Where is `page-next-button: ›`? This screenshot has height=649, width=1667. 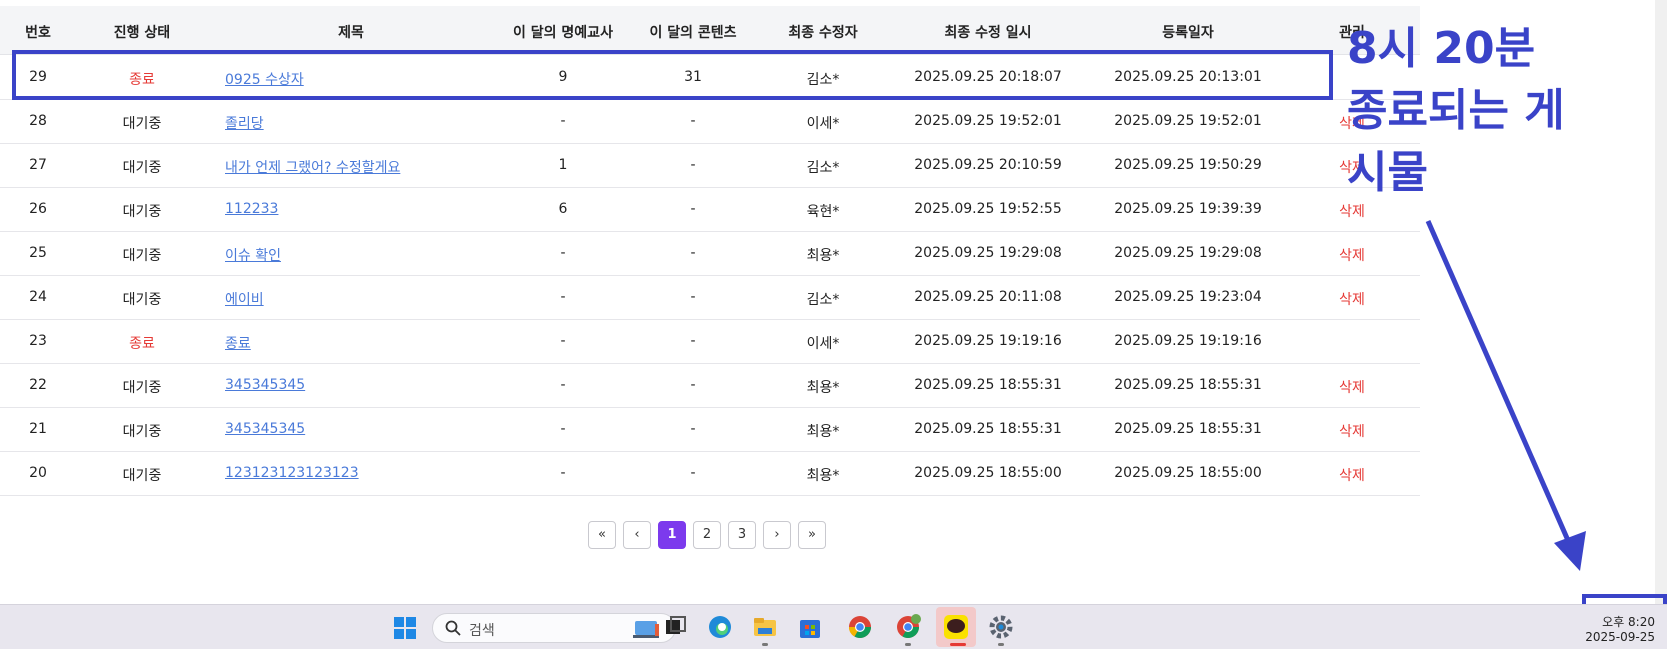 page-next-button: › is located at coordinates (777, 535).